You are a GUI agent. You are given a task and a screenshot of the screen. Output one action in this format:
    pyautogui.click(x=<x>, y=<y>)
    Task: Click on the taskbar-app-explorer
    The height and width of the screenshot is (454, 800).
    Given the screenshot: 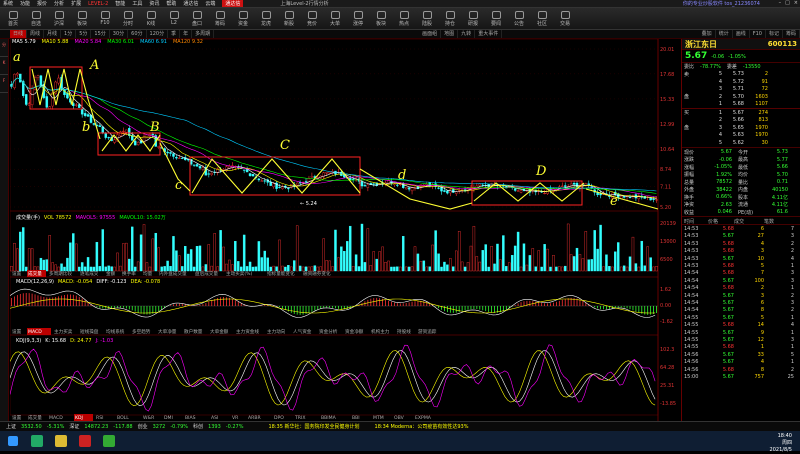 What is the action you would take?
    pyautogui.click(x=61, y=441)
    